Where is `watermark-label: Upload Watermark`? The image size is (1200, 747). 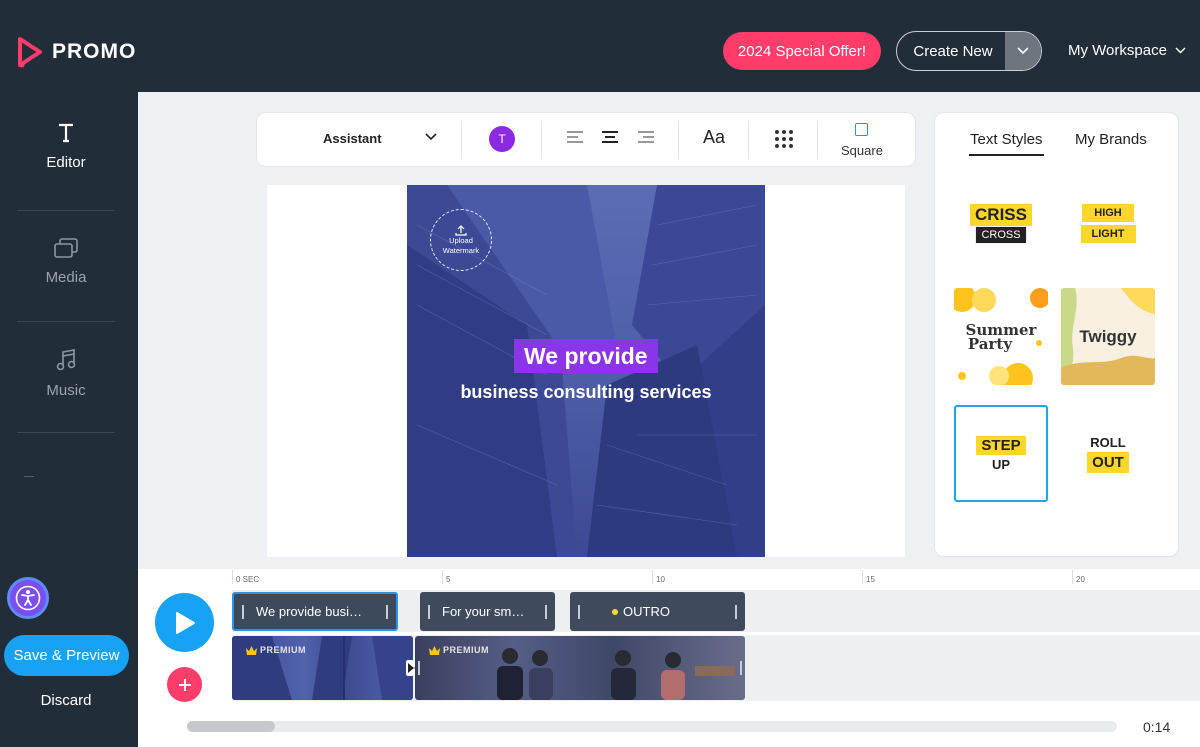
watermark-label: Upload Watermark is located at coordinates (461, 245).